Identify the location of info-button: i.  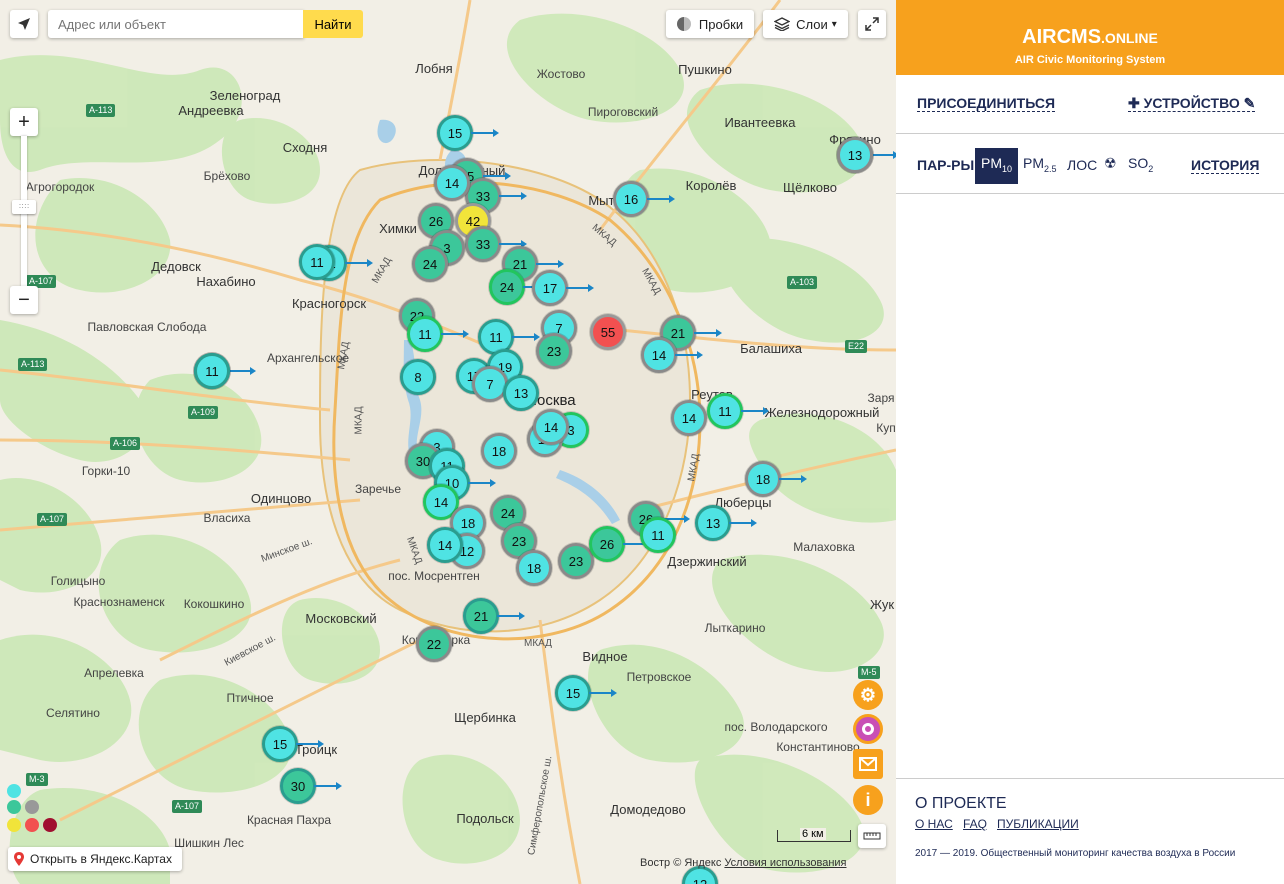
(868, 800).